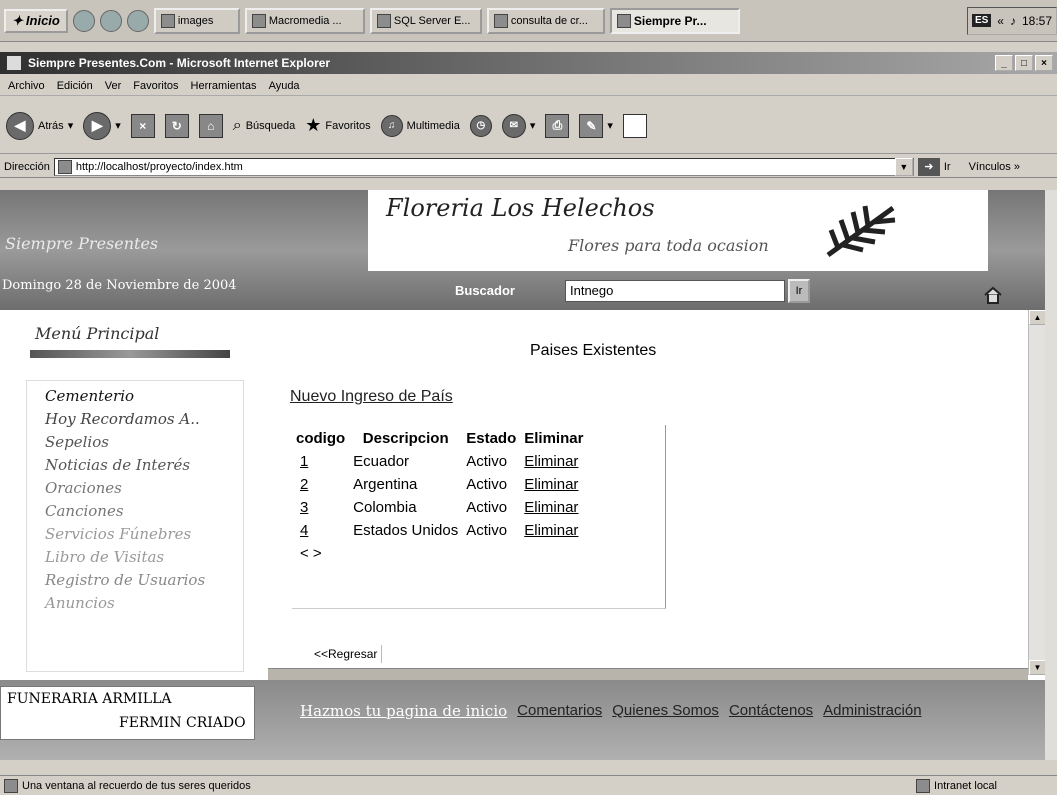 The image size is (1057, 795). I want to click on scroll-up-icon: ▲, so click(1037, 317).